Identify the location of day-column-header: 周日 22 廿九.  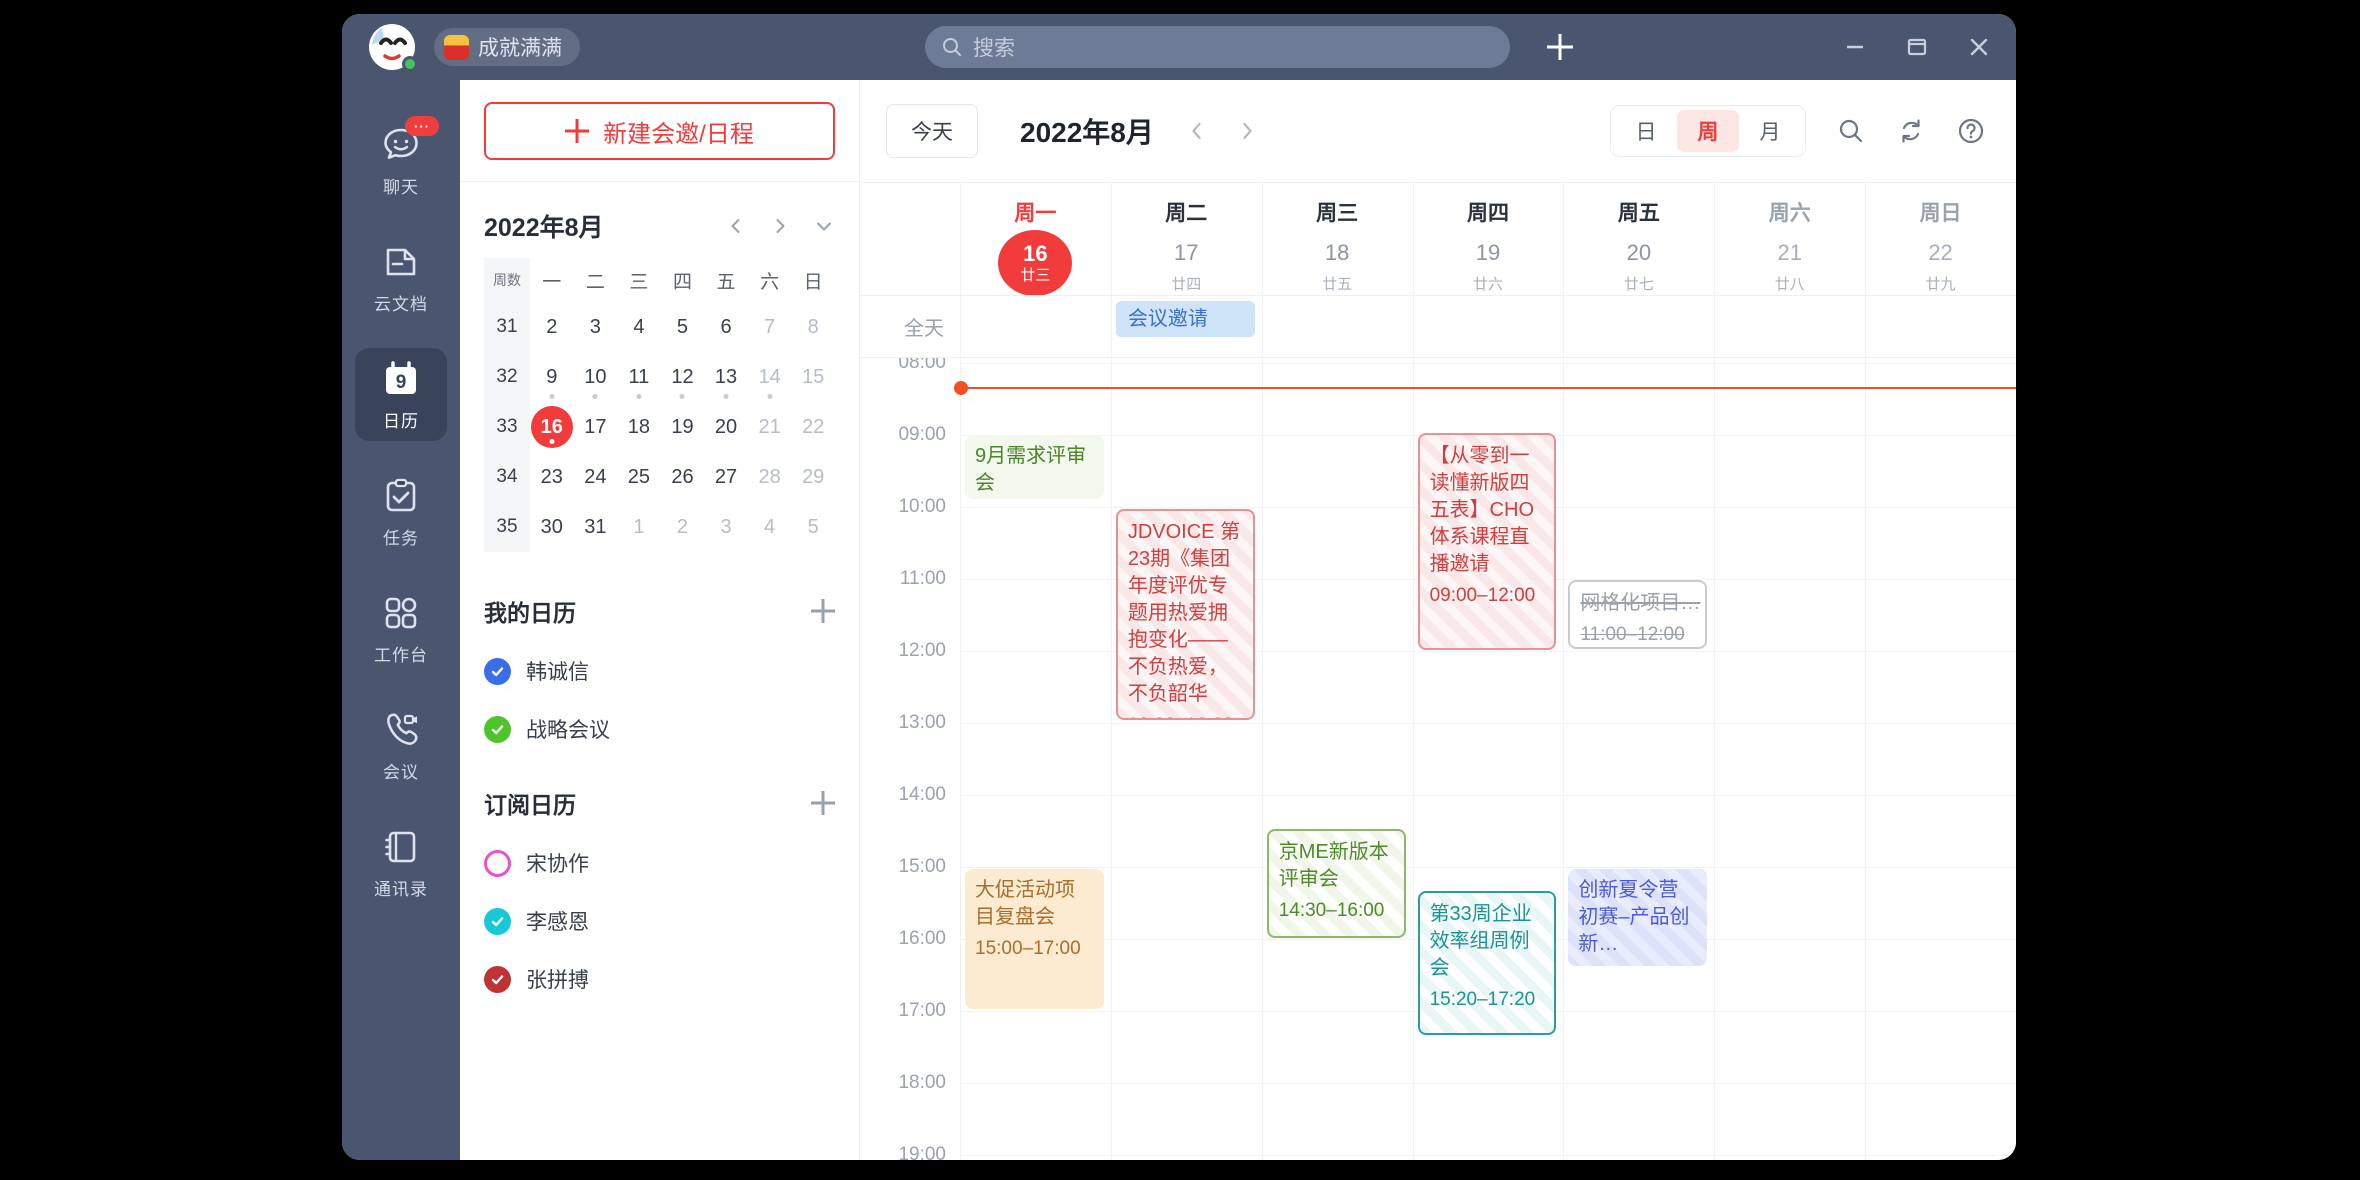
(1940, 239).